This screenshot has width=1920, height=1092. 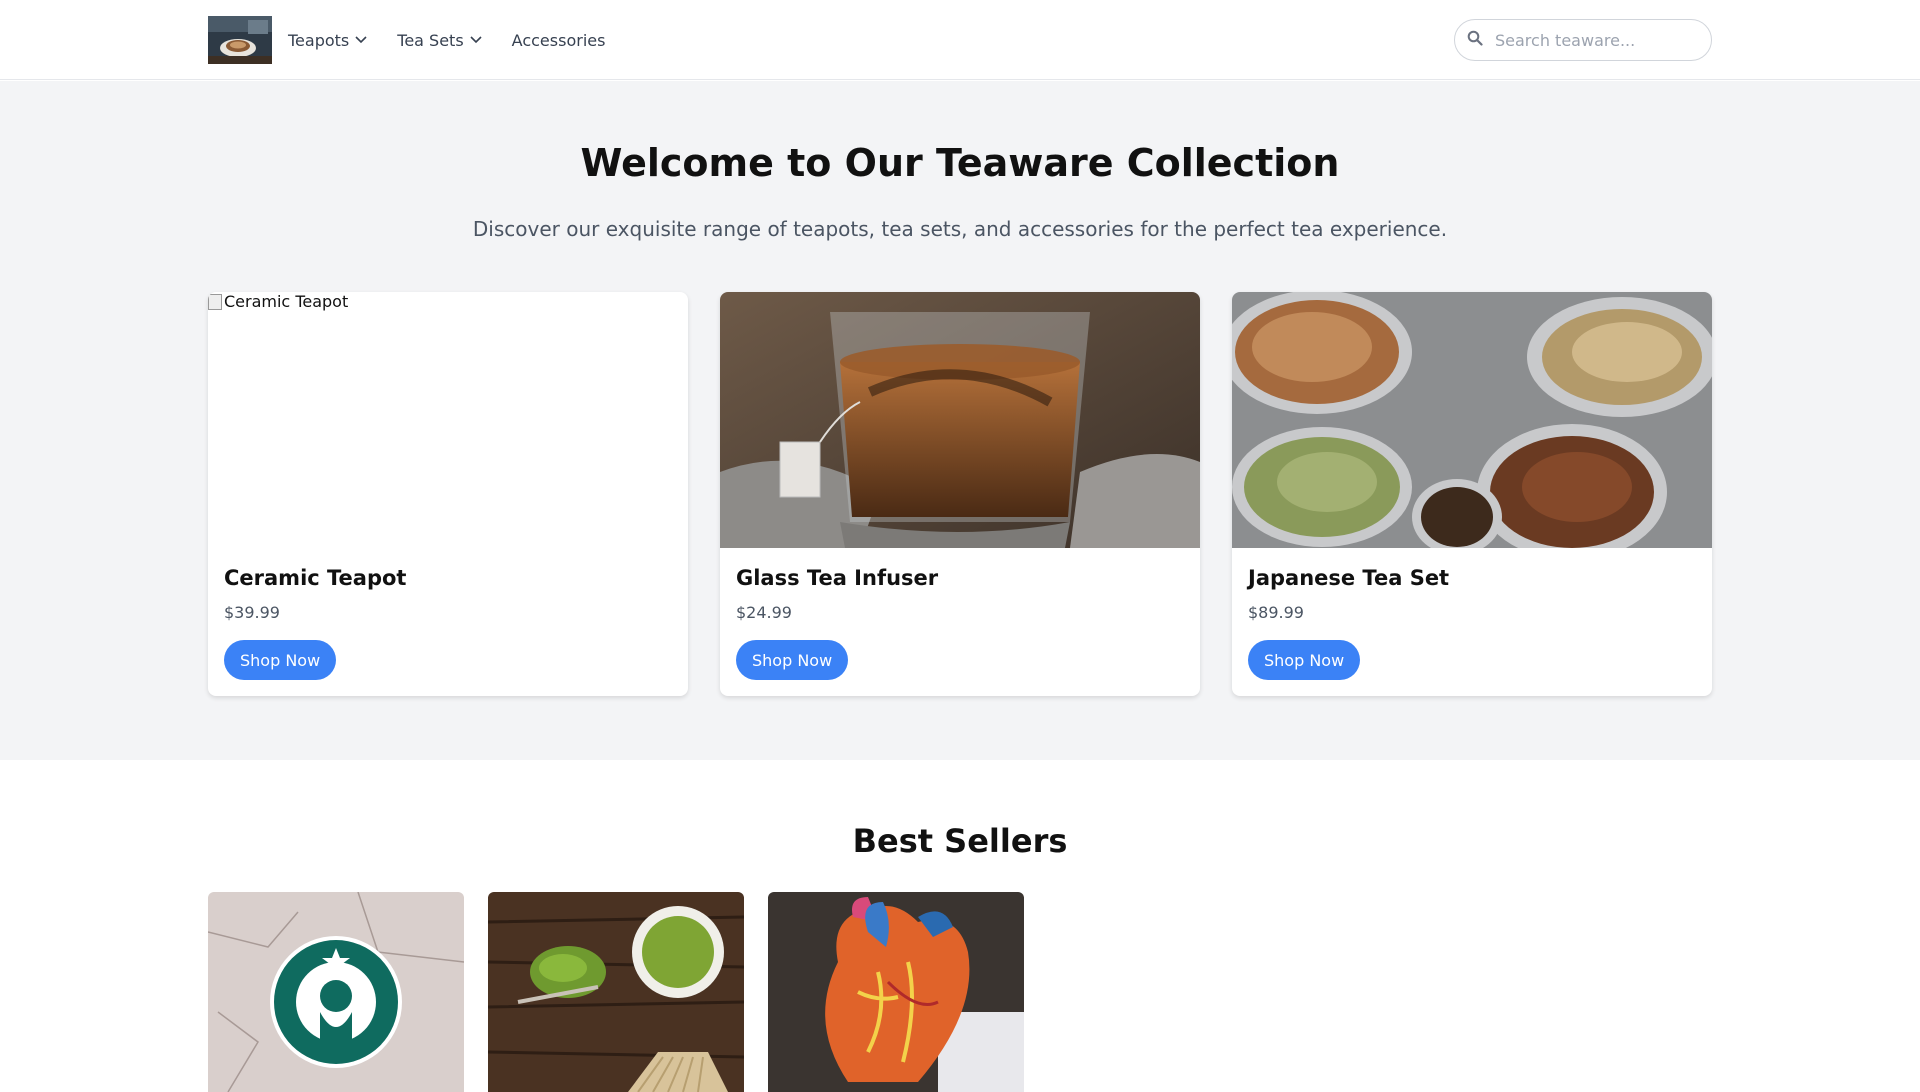 What do you see at coordinates (286, 301) in the screenshot?
I see `product-image-alt-text: Ceramic Teapot` at bounding box center [286, 301].